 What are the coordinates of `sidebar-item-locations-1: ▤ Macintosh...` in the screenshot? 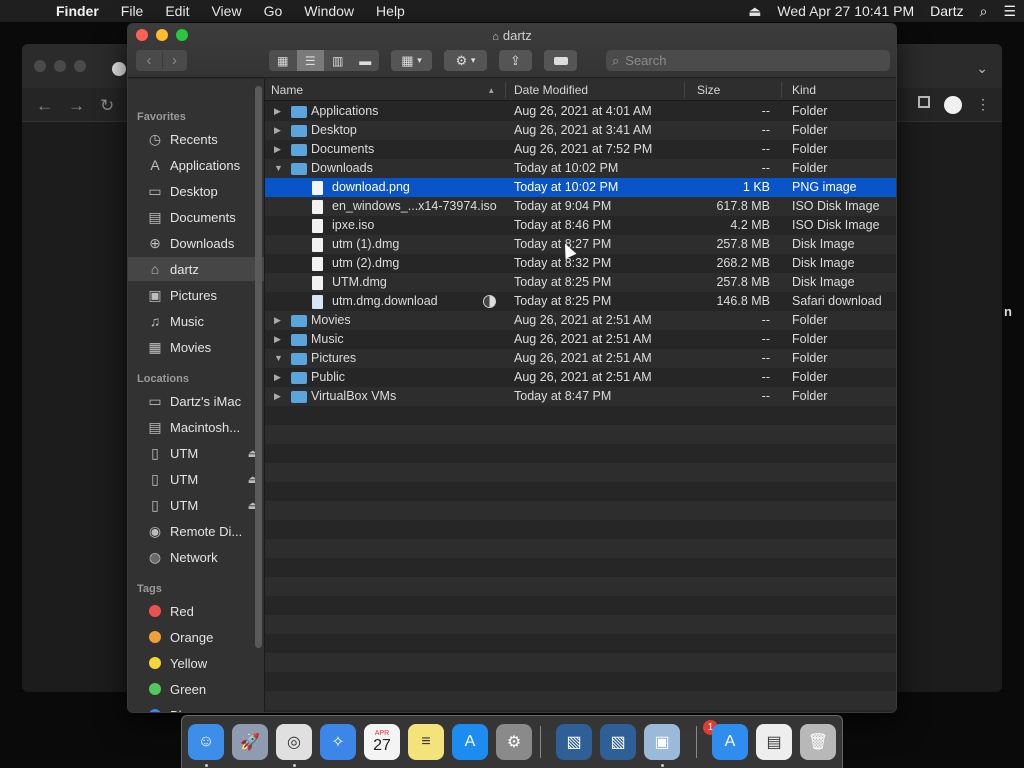 It's located at (196, 427).